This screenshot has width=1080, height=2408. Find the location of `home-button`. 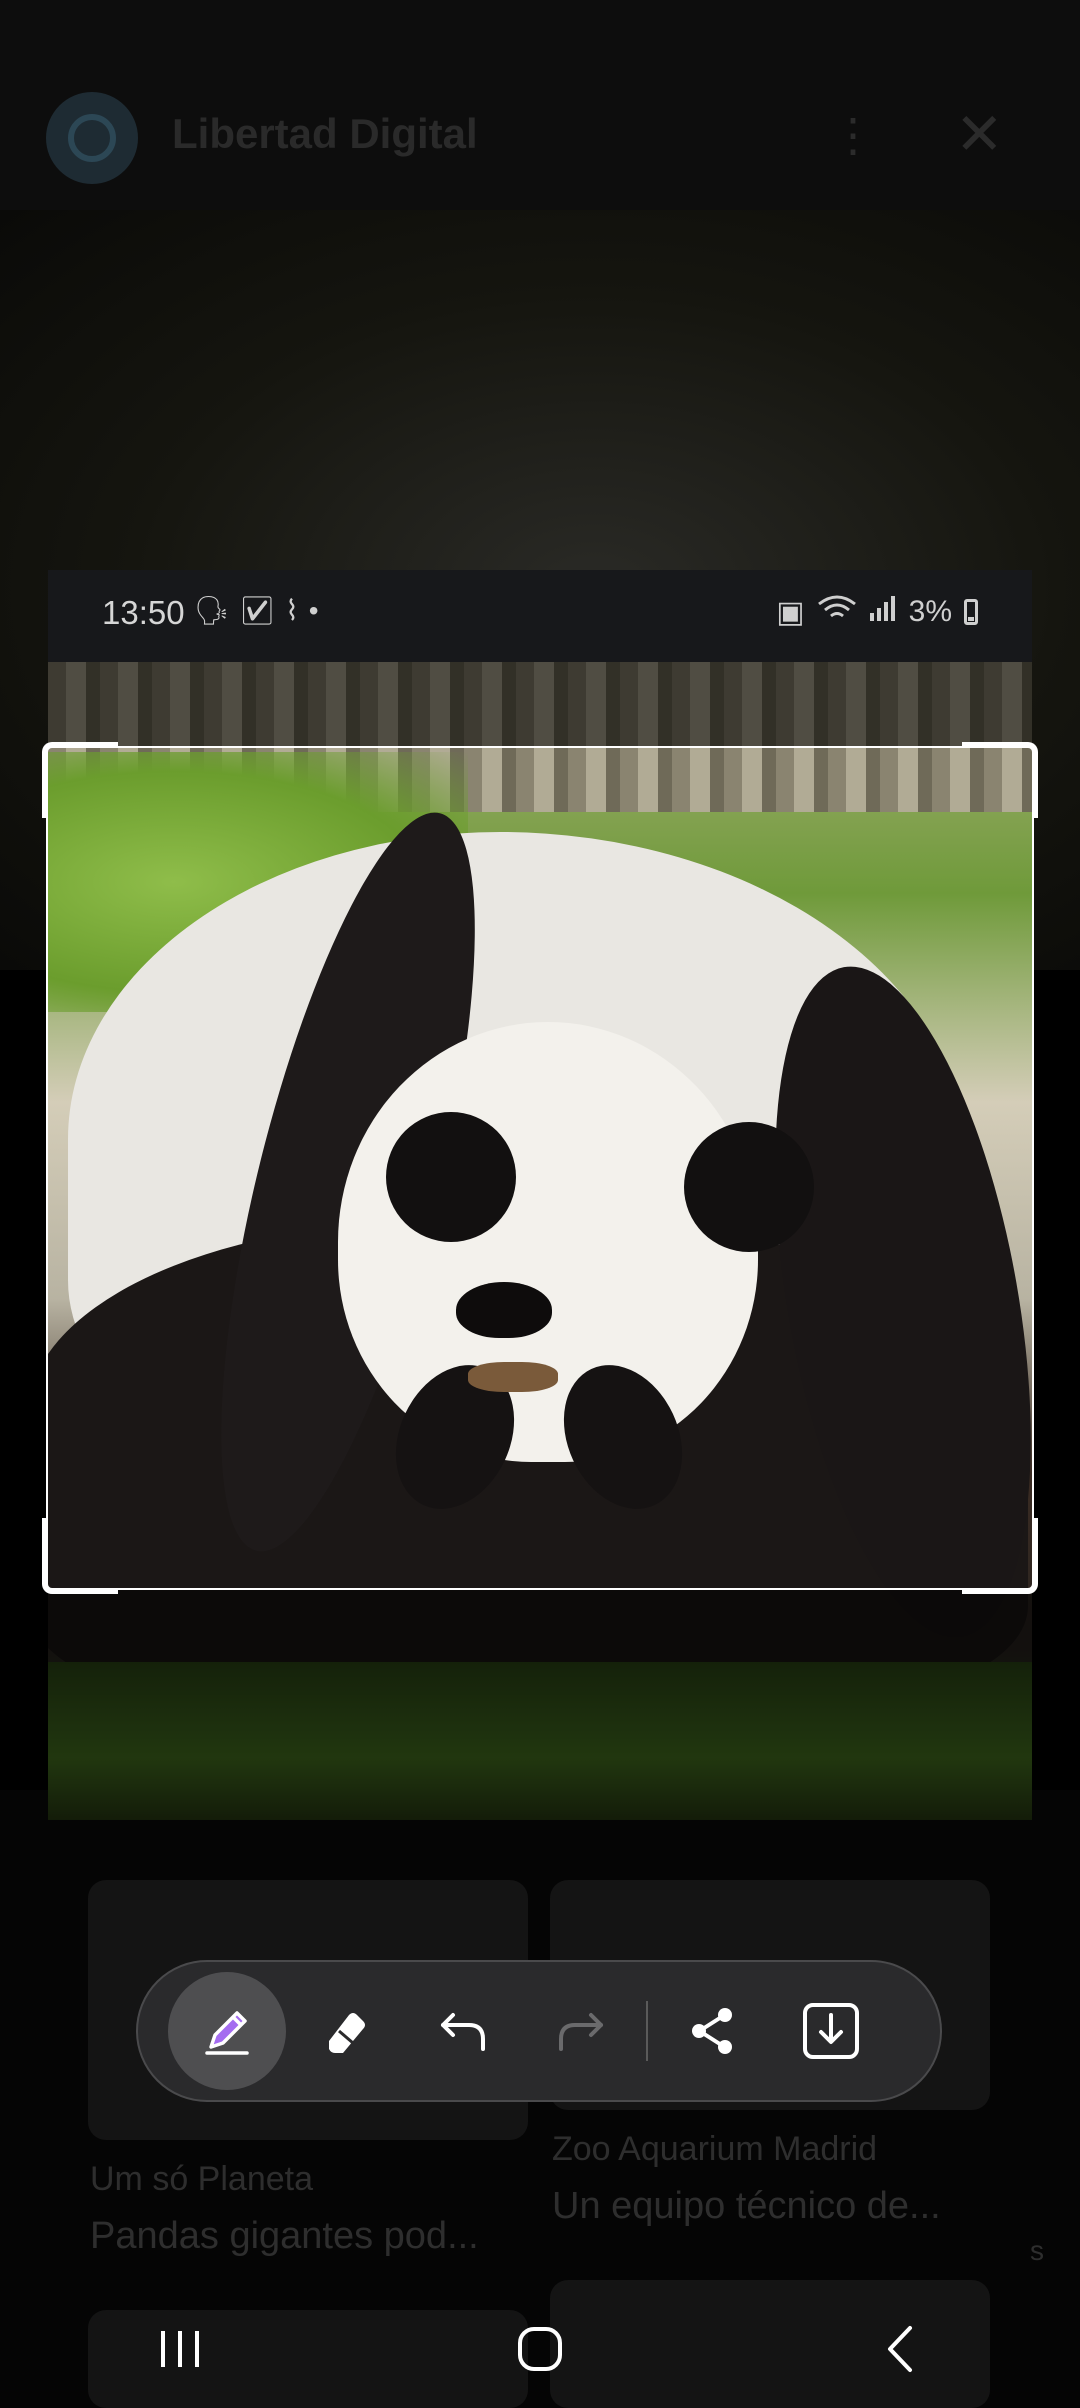

home-button is located at coordinates (540, 2349).